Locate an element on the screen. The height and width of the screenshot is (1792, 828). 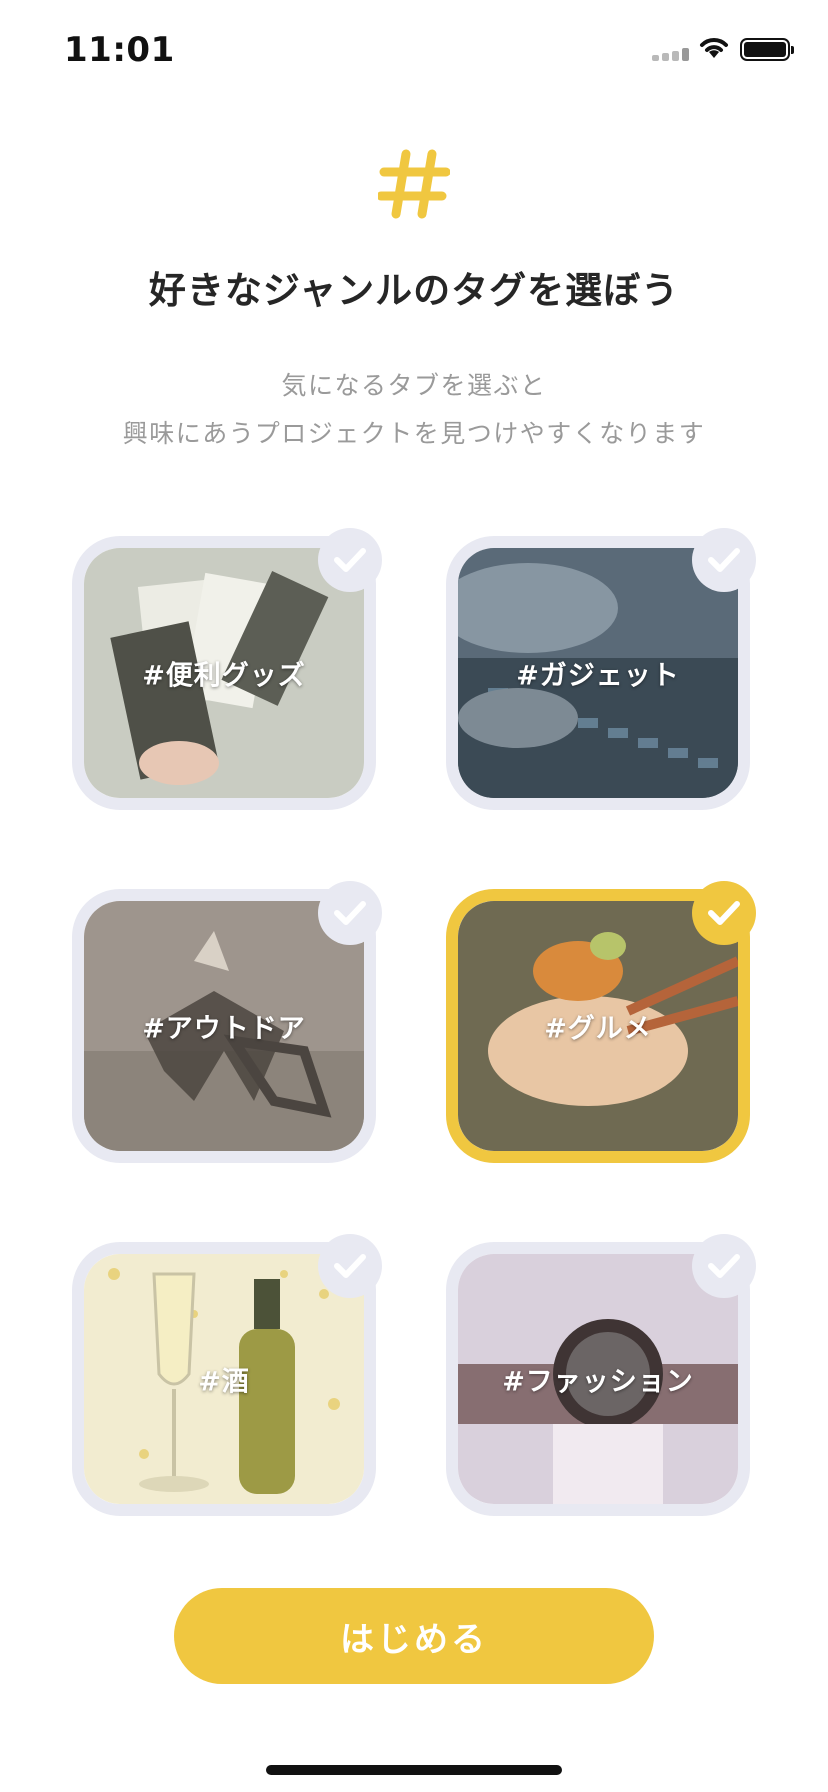
subtitle-line-1: 気になるタブを選ぶと is located at coordinates (414, 385).